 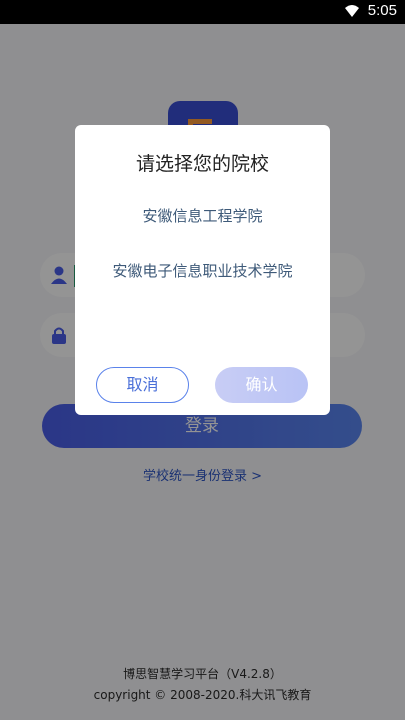 I want to click on confirm-button: 确认, so click(x=261, y=385).